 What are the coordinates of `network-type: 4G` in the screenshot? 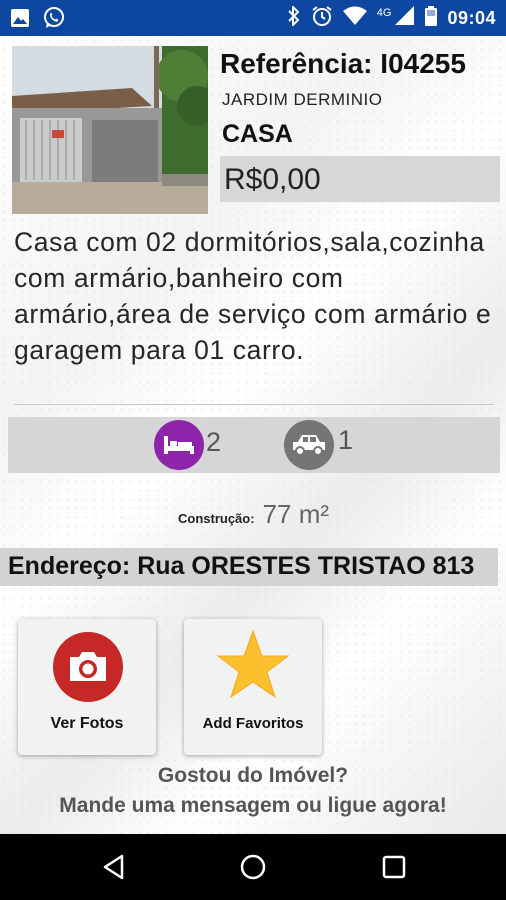 It's located at (384, 13).